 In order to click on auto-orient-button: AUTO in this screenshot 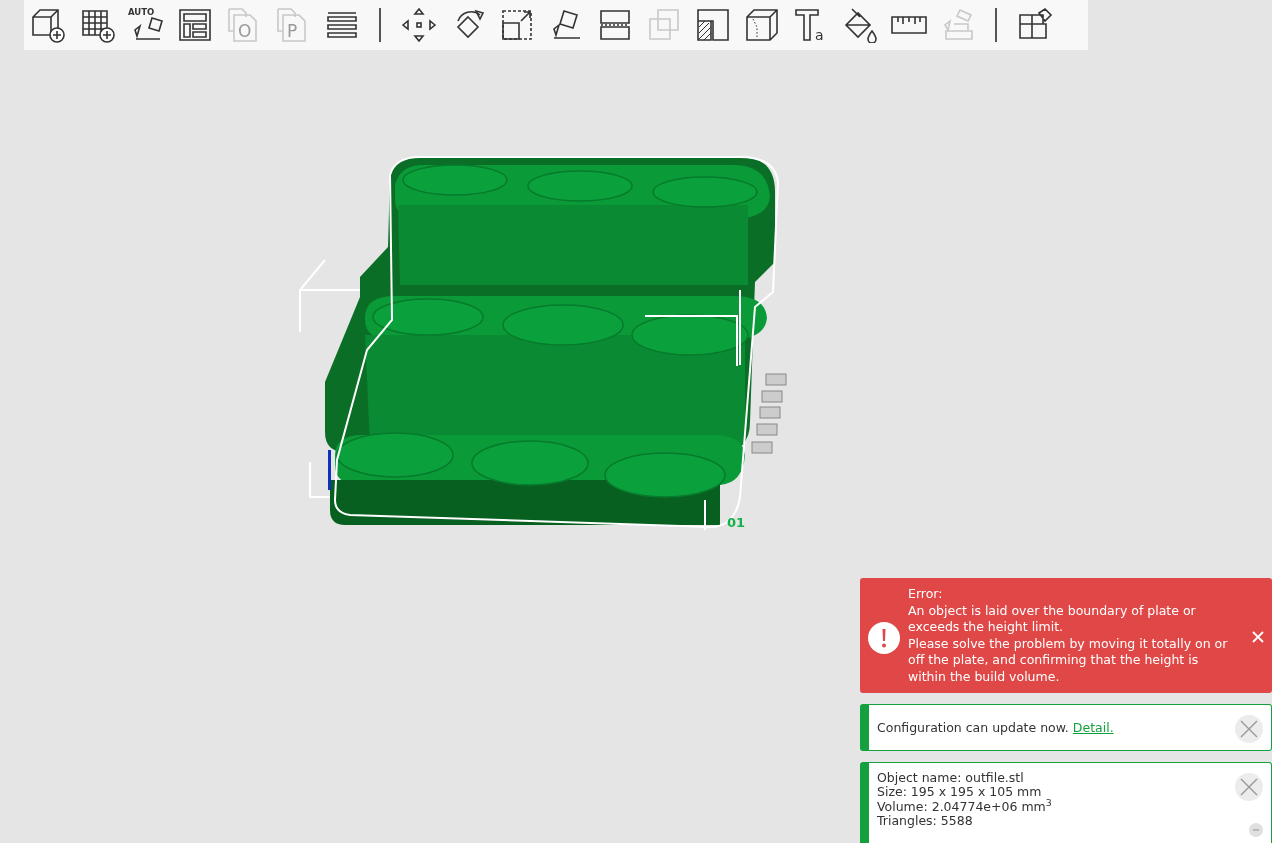, I will do `click(146, 25)`.